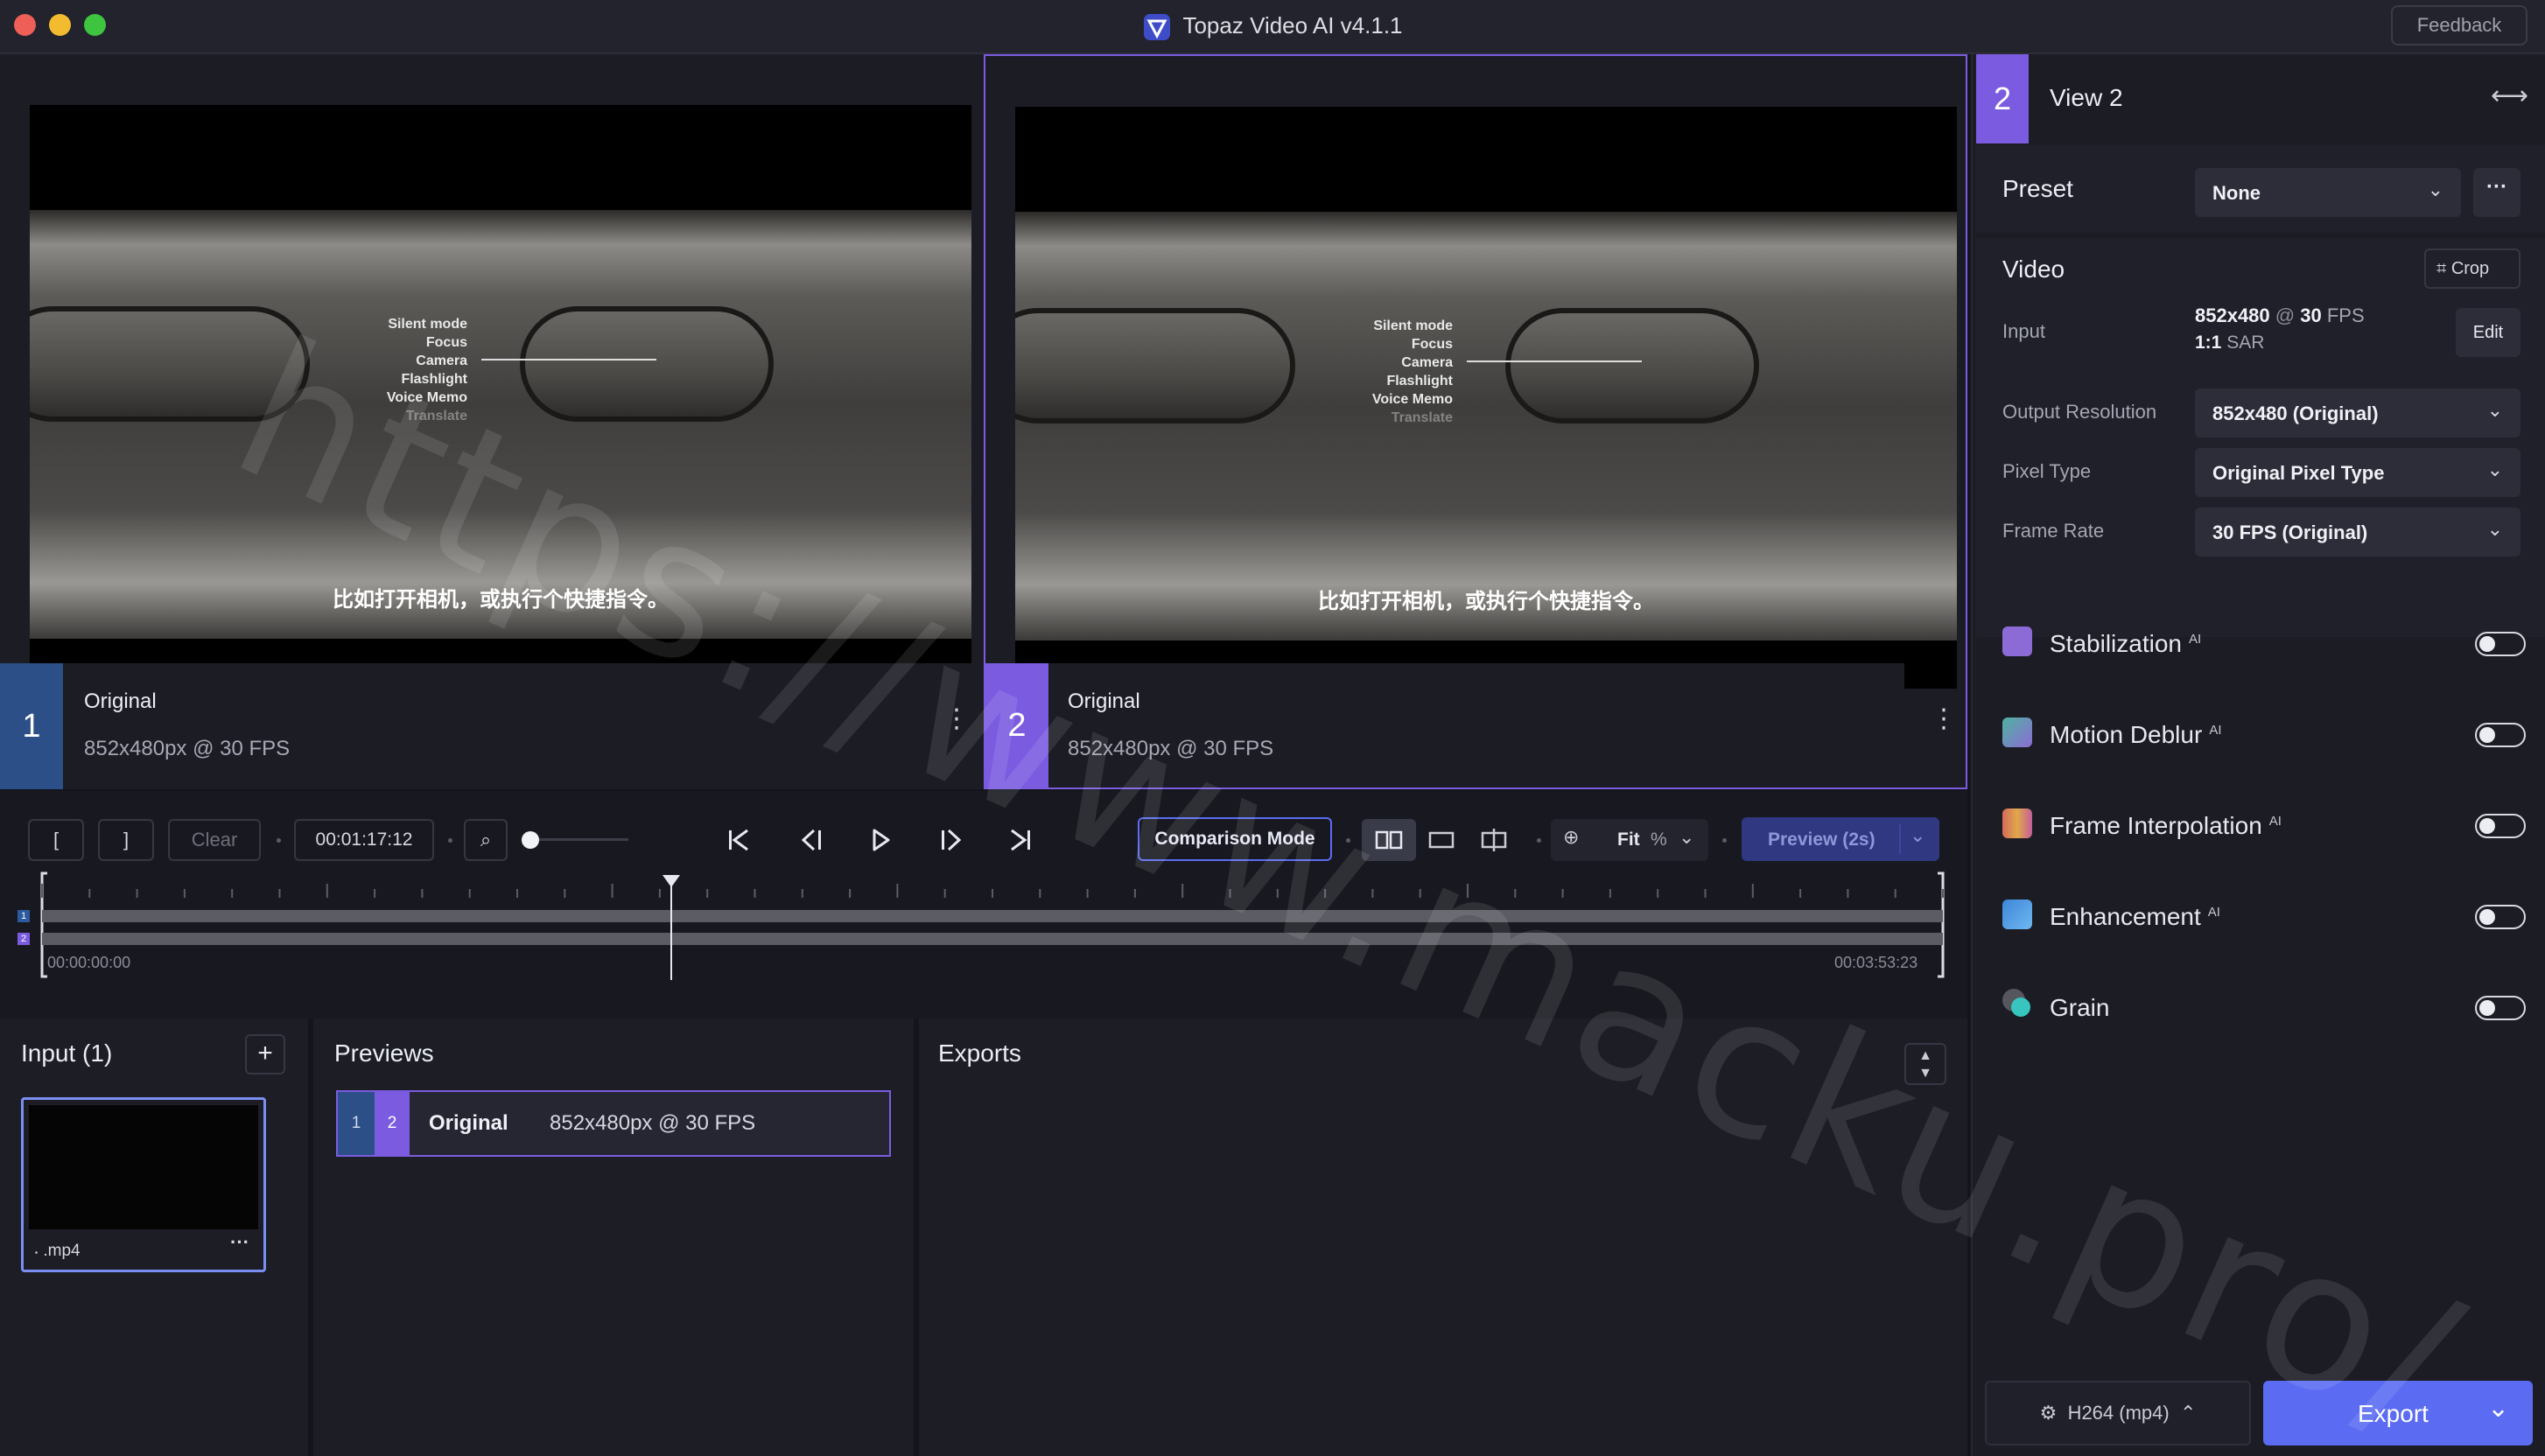  Describe the element at coordinates (1272, 27) in the screenshot. I see `app-title: Topaz Video AI v4.1.1` at that location.